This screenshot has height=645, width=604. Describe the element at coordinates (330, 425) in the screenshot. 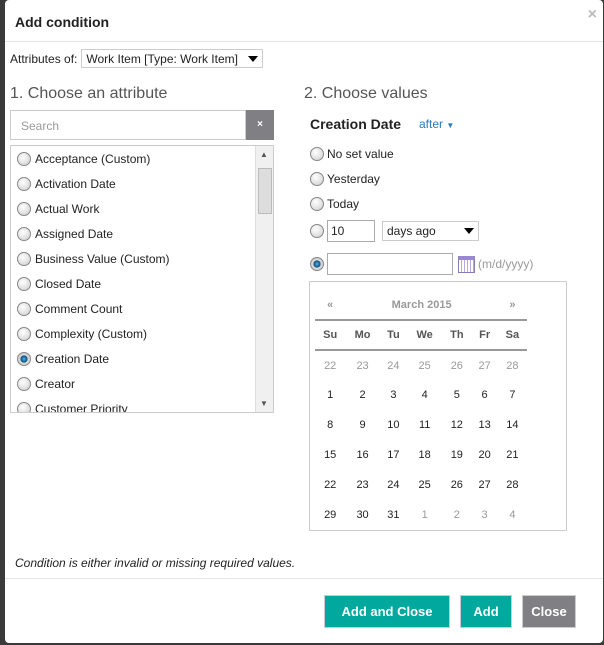

I see `calendar-day: 8` at that location.